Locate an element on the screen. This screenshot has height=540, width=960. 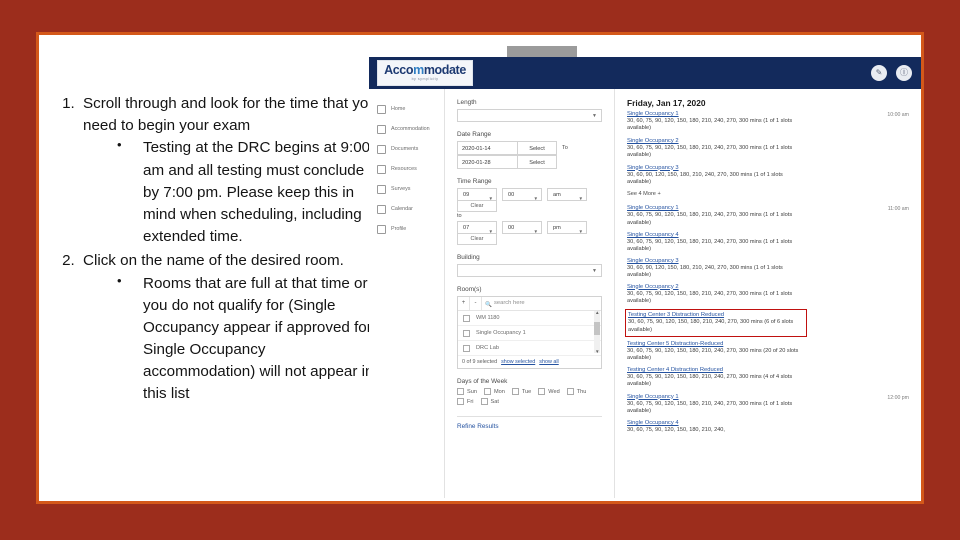
user-icon: Ⓘ is located at coordinates (904, 73).